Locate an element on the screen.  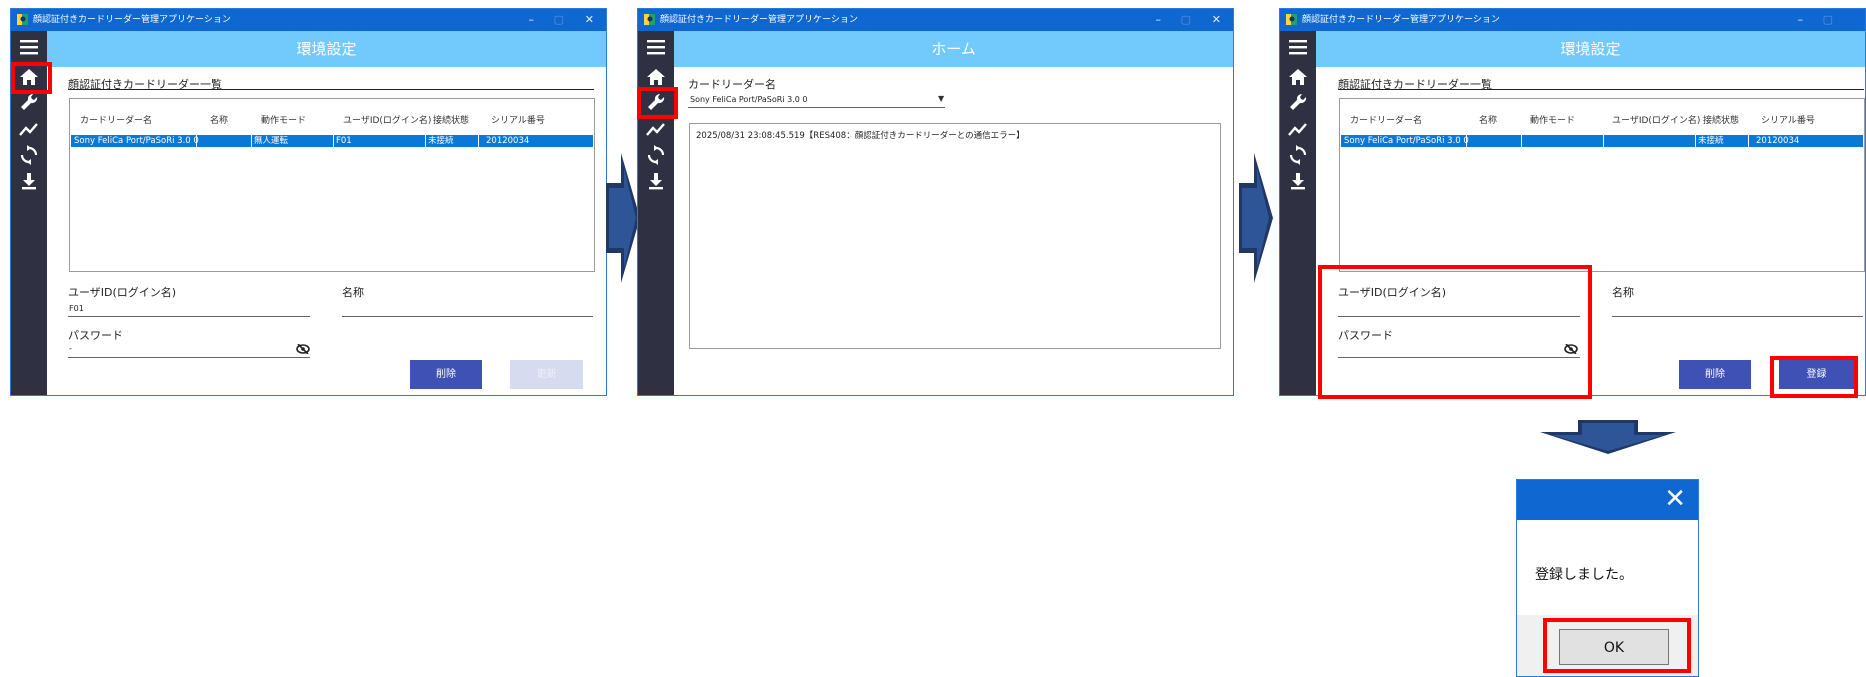
user-id-underline is located at coordinates (189, 316).